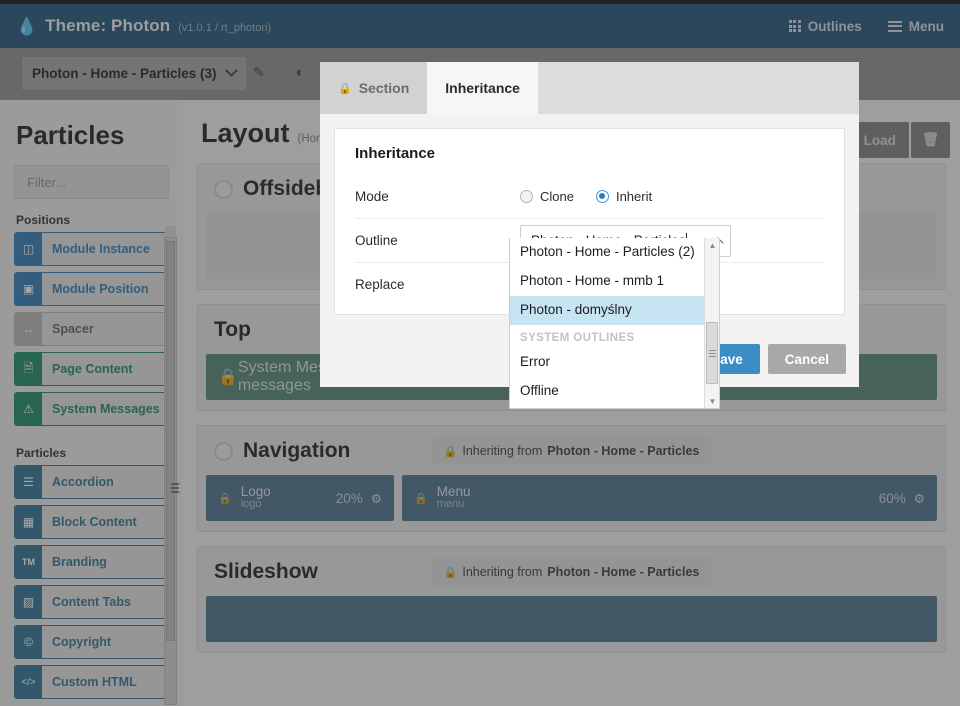  What do you see at coordinates (384, 88) in the screenshot?
I see `tab-label: Section` at bounding box center [384, 88].